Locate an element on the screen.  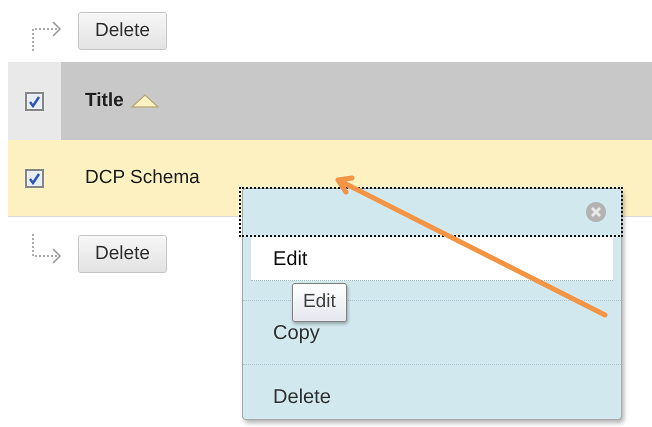
column-header: Title is located at coordinates (104, 101).